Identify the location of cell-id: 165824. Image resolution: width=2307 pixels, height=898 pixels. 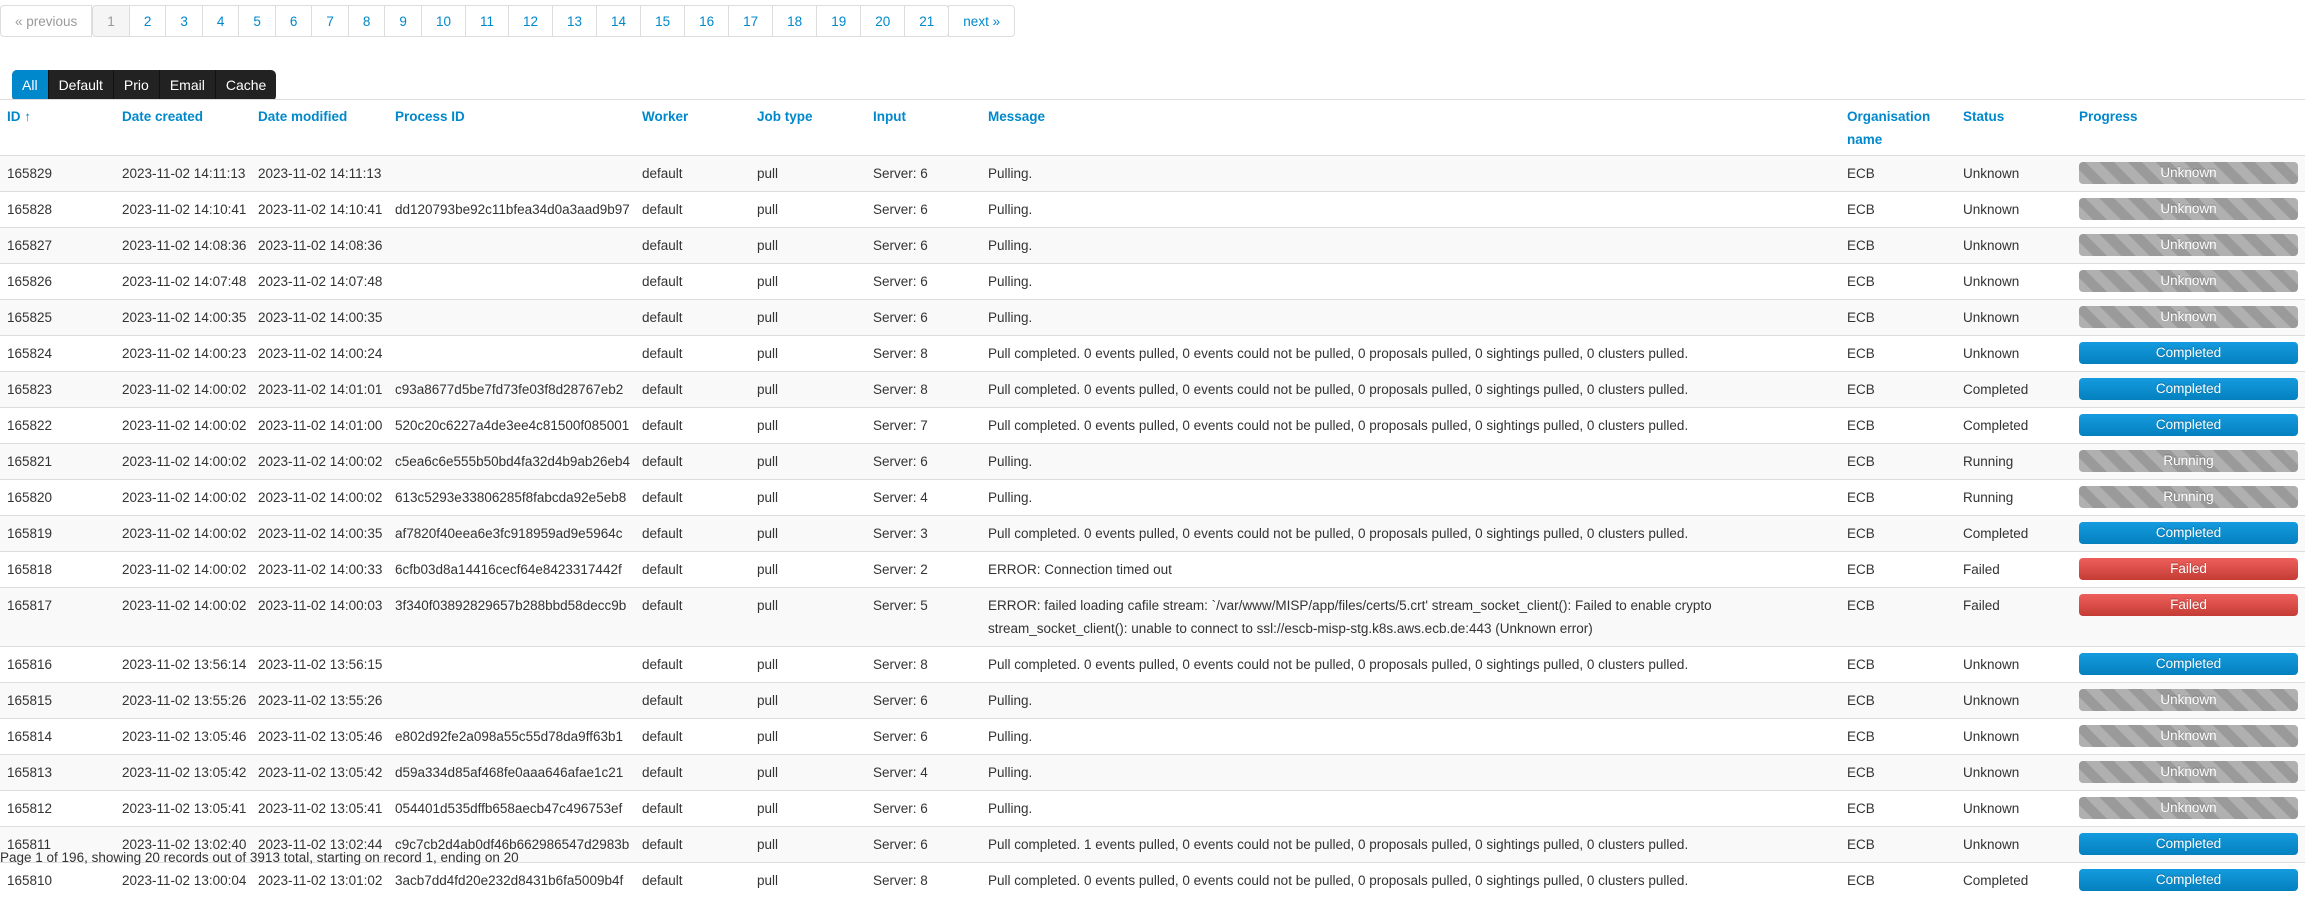
(57, 354).